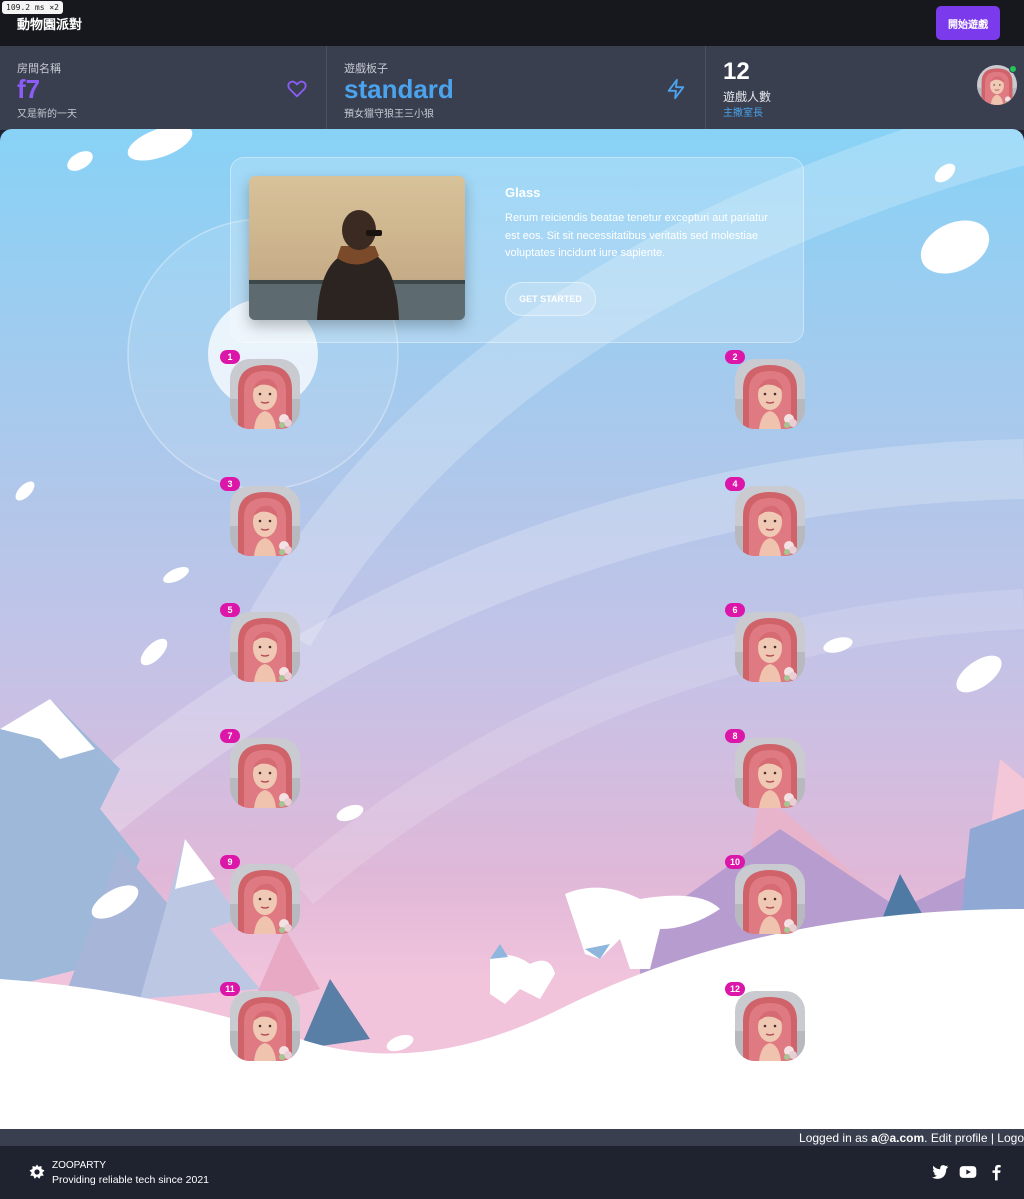  I want to click on stat-room: 房間名稱 f7 又是新的一天, so click(163, 88).